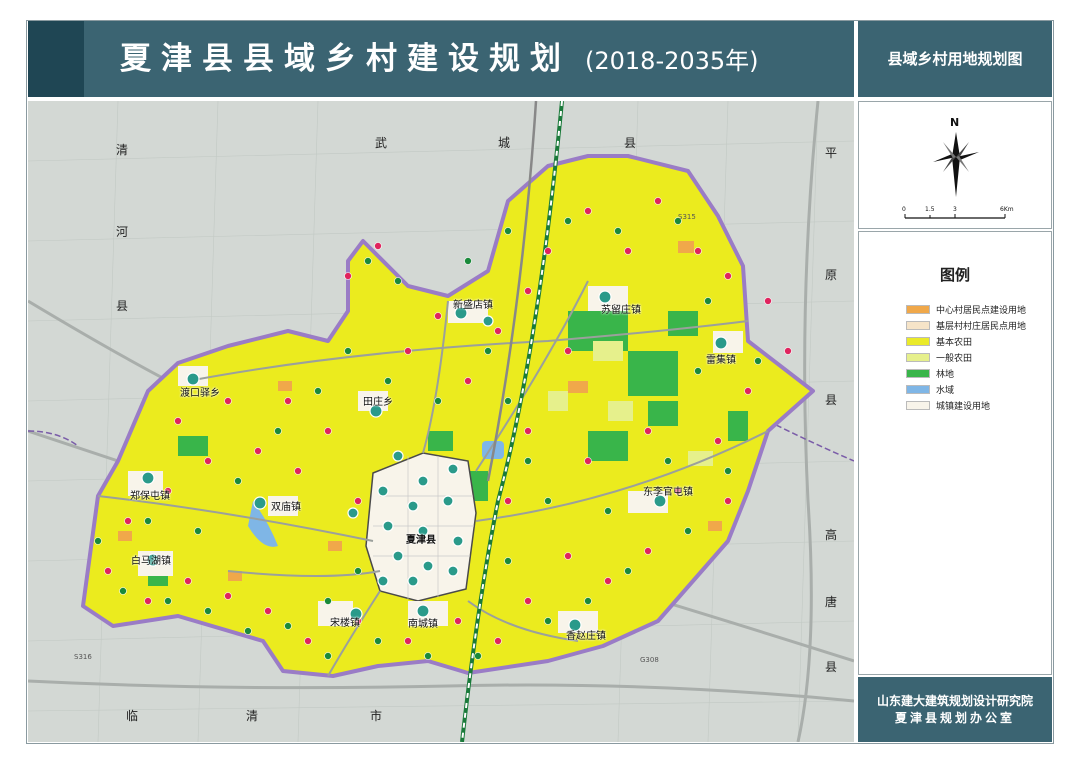  What do you see at coordinates (955, 709) in the screenshot?
I see `organization-panel: 山东建大建筑规划设计研究院 夏津县规划办公室` at bounding box center [955, 709].